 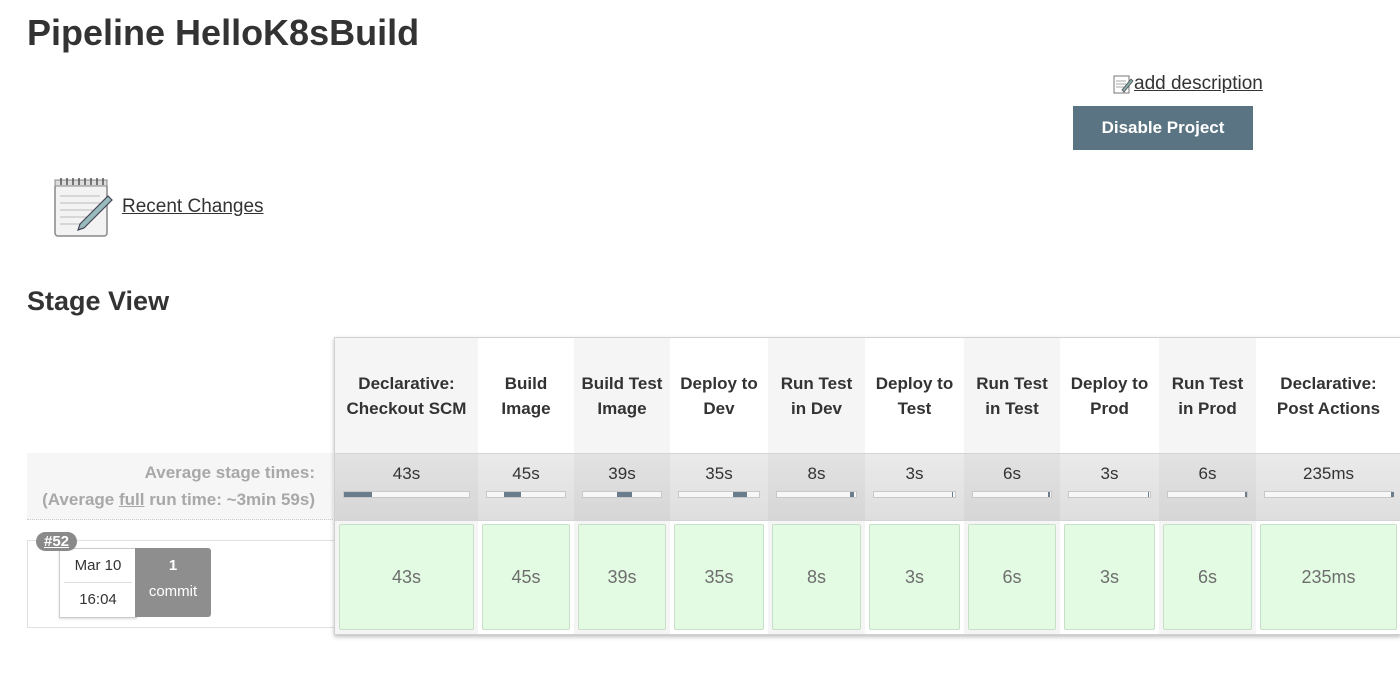 What do you see at coordinates (173, 591) in the screenshot?
I see `commit-label: commit` at bounding box center [173, 591].